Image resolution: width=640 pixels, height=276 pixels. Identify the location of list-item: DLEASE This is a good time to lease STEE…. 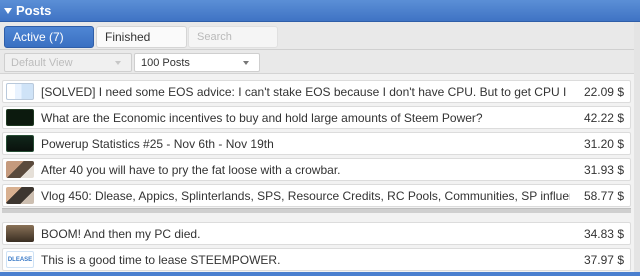
(316, 259).